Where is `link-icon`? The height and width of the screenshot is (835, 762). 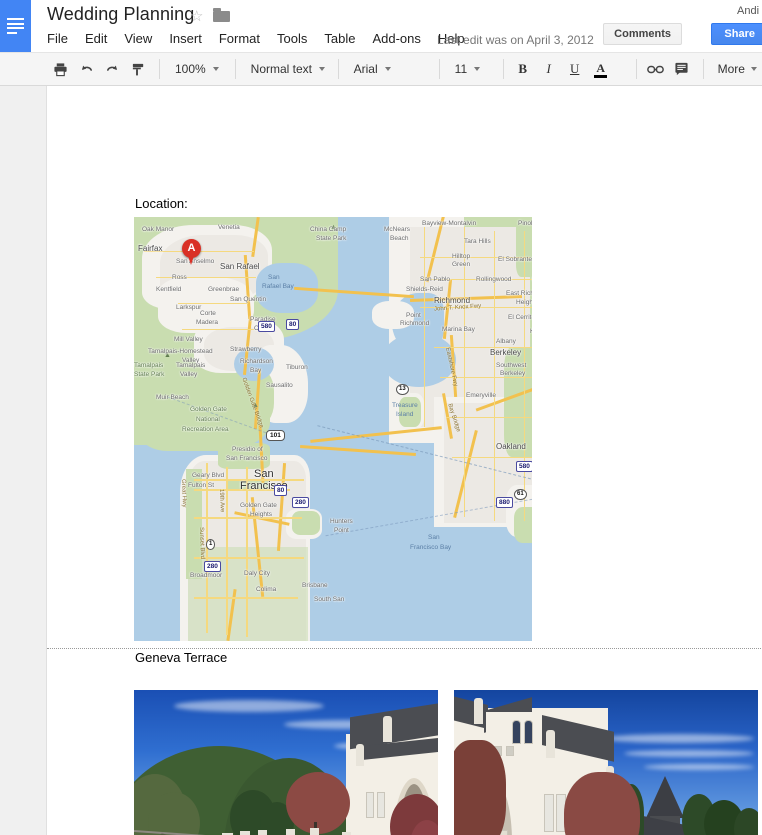
link-icon is located at coordinates (656, 69).